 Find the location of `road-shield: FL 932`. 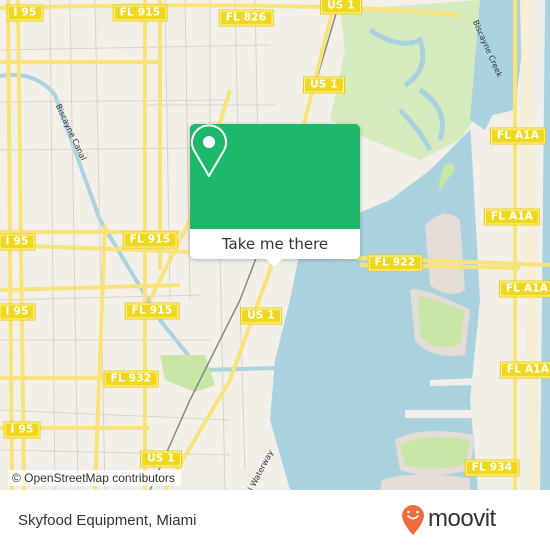

road-shield: FL 932 is located at coordinates (131, 379).